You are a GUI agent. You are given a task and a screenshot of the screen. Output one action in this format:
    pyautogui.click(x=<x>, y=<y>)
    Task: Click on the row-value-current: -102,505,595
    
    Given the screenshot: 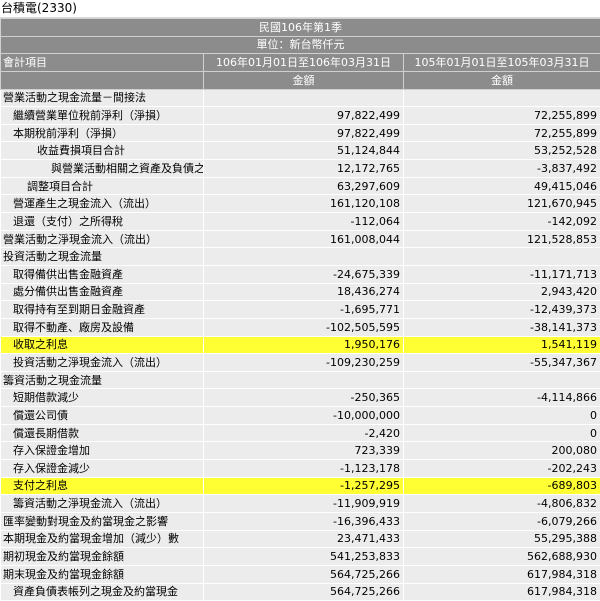 What is the action you would take?
    pyautogui.click(x=304, y=327)
    